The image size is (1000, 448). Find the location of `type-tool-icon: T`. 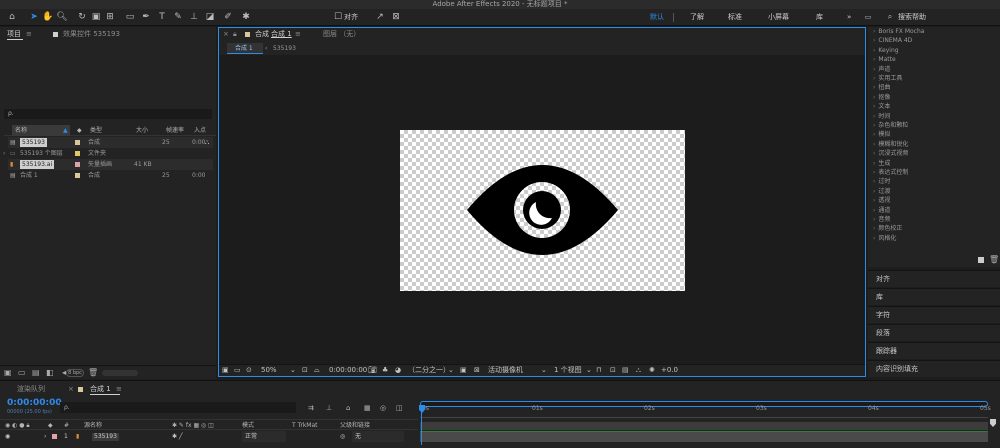

type-tool-icon: T is located at coordinates (162, 17).